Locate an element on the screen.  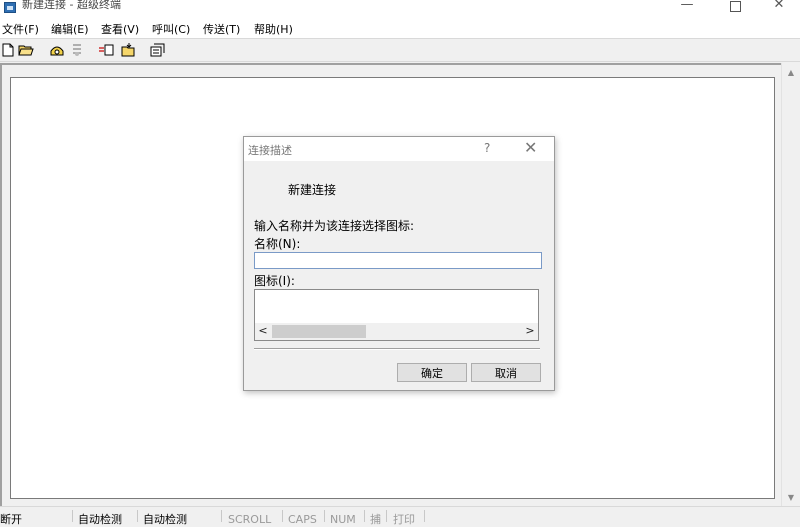
status-scroll: SCROLL is located at coordinates (250, 519).